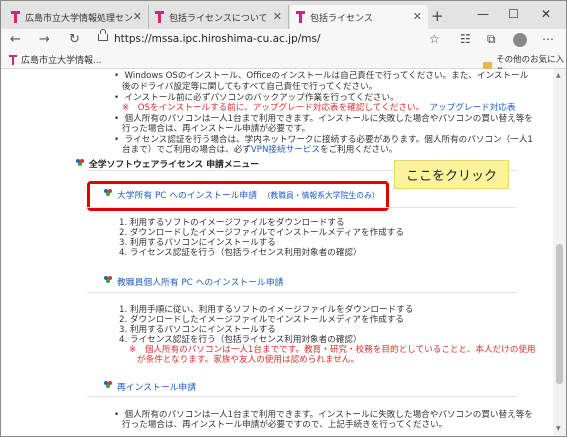 The height and width of the screenshot is (437, 567). What do you see at coordinates (513, 14) in the screenshot?
I see `maximize-button: ☐` at bounding box center [513, 14].